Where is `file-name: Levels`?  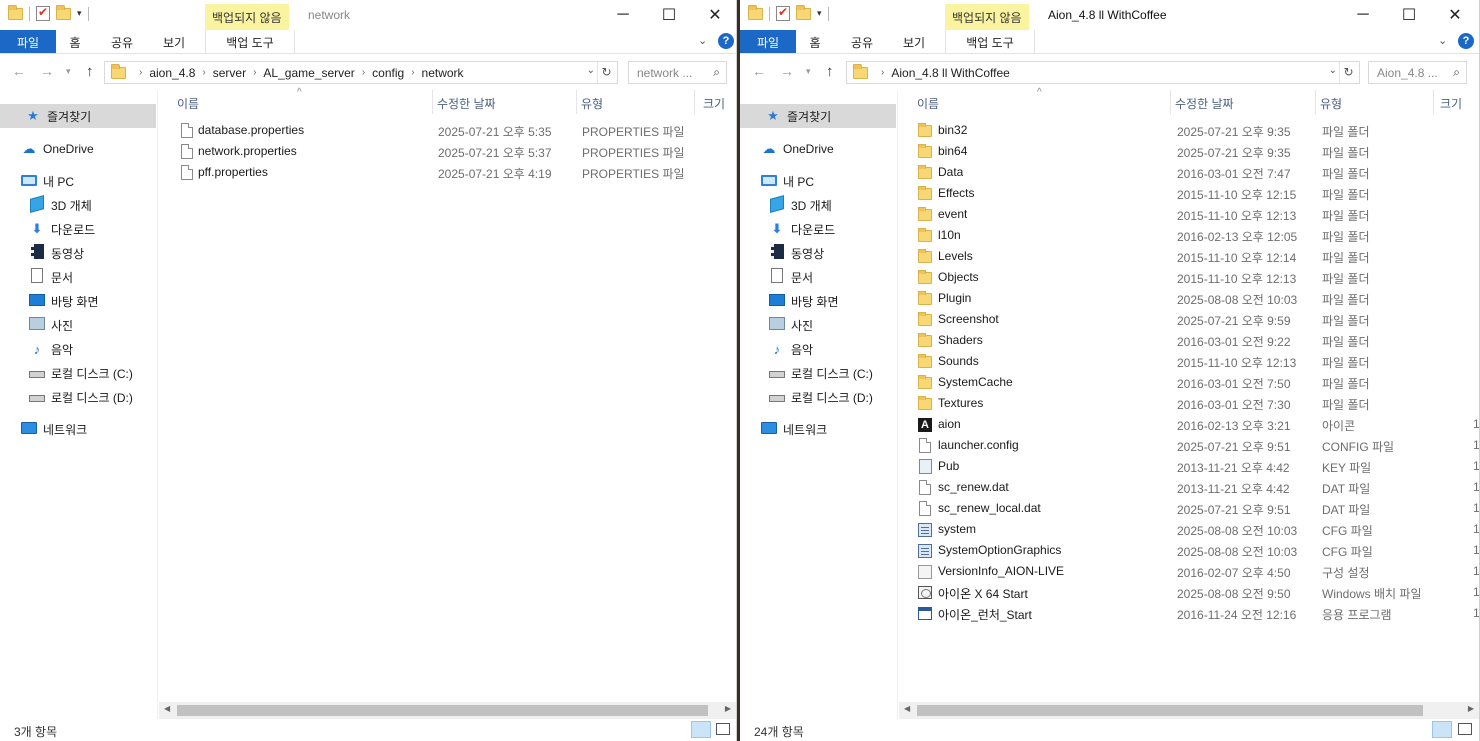 file-name: Levels is located at coordinates (955, 256).